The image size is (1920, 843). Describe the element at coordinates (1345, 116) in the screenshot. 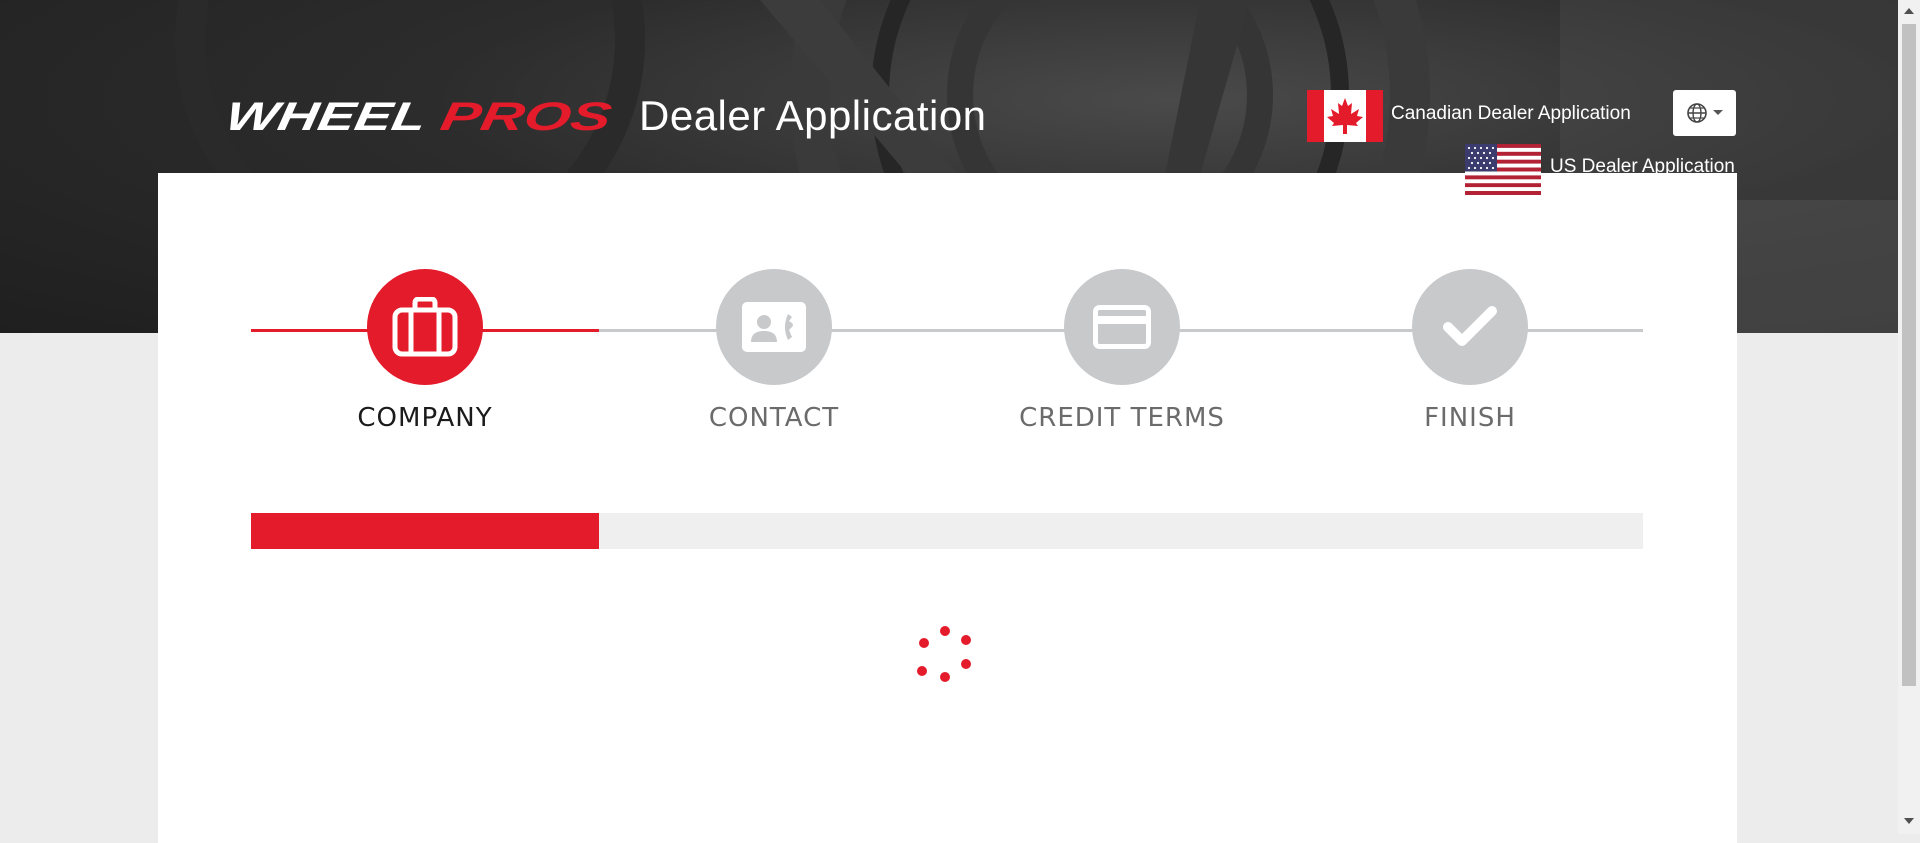

I see `canada-flag-icon` at that location.